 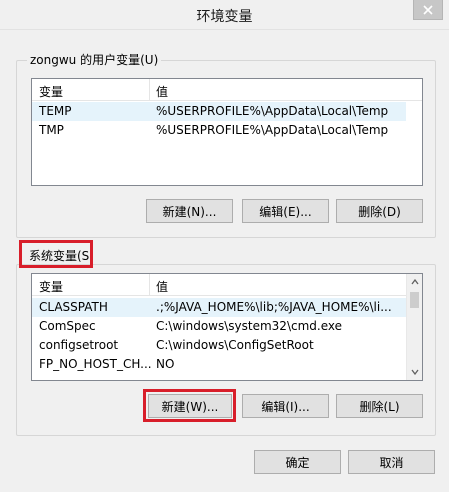 What do you see at coordinates (379, 406) in the screenshot?
I see `system-delete-button: 删除(L)` at bounding box center [379, 406].